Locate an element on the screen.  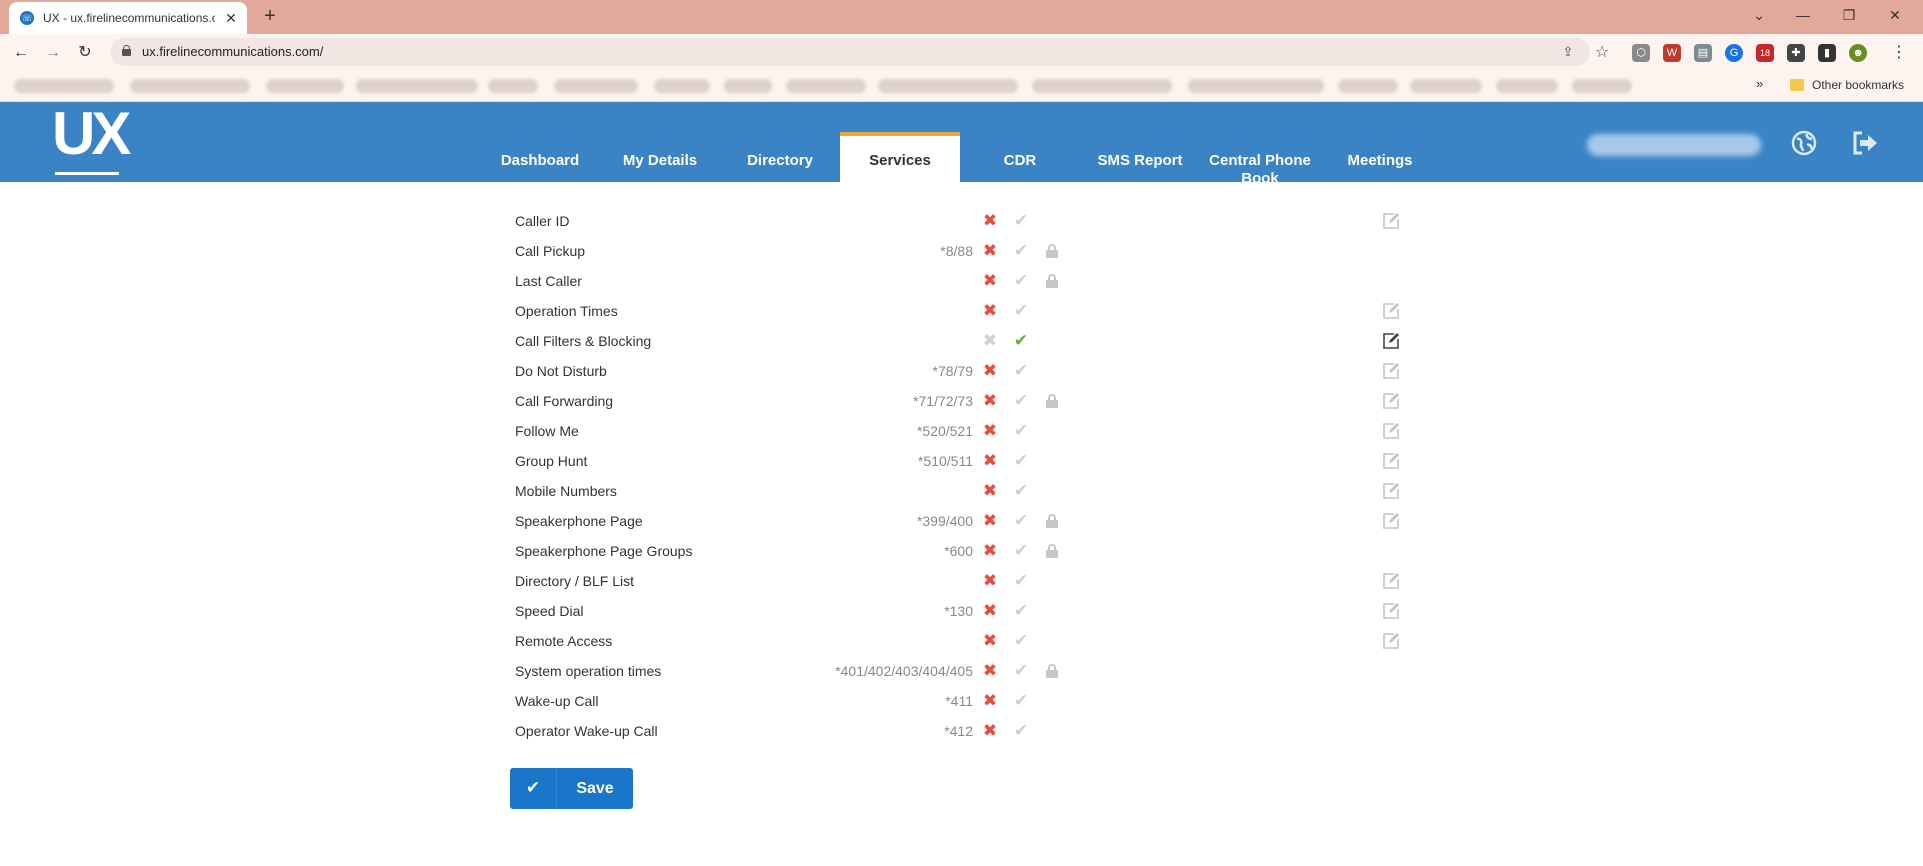
restore-icon: ❐ is located at coordinates (1849, 15).